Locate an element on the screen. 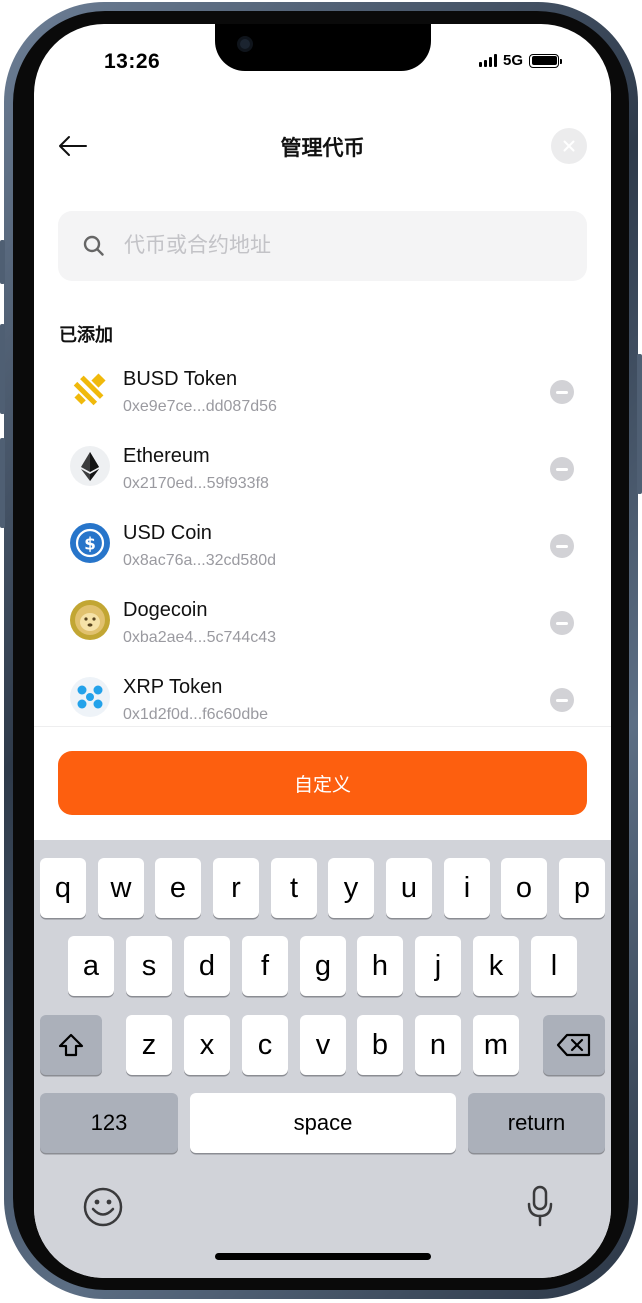 The width and height of the screenshot is (642, 1303). status-time: 13:26 is located at coordinates (132, 61).